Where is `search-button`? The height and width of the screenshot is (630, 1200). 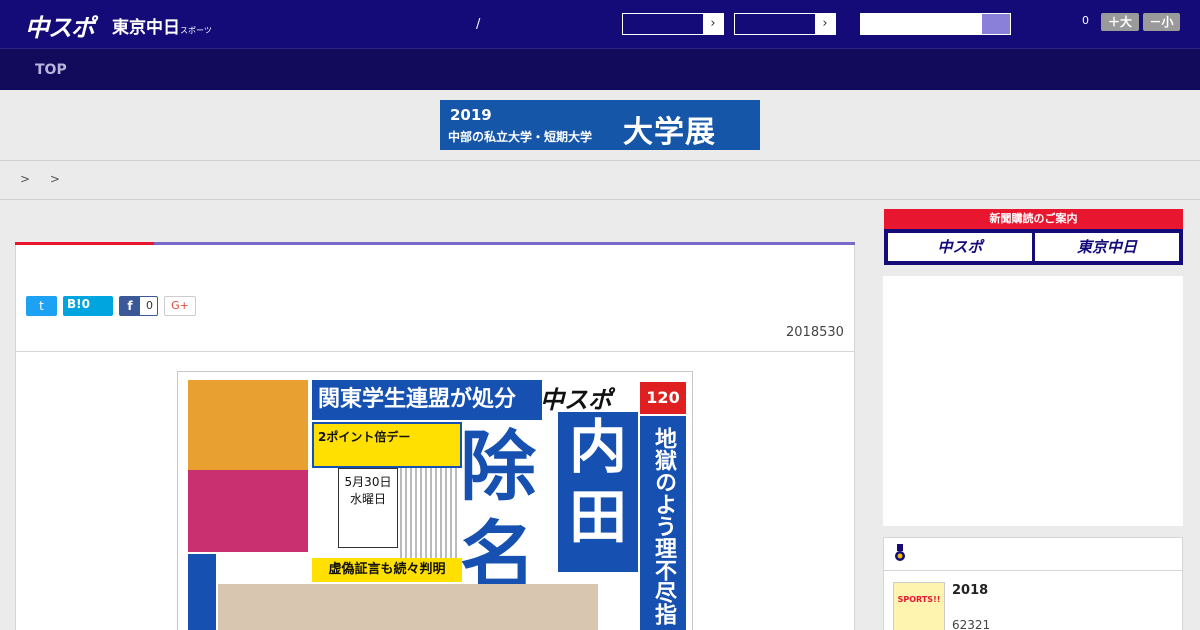
search-button is located at coordinates (996, 24).